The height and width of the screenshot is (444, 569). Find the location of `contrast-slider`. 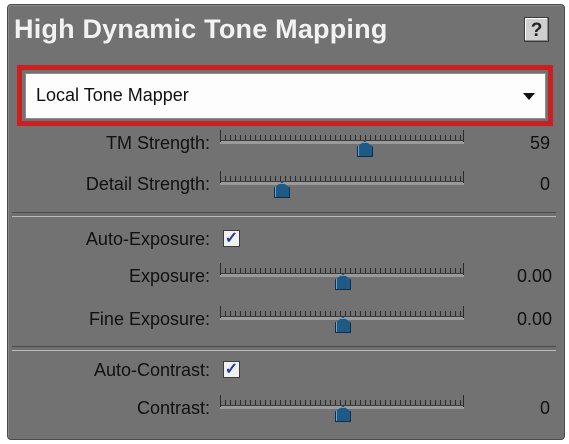

contrast-slider is located at coordinates (342, 408).